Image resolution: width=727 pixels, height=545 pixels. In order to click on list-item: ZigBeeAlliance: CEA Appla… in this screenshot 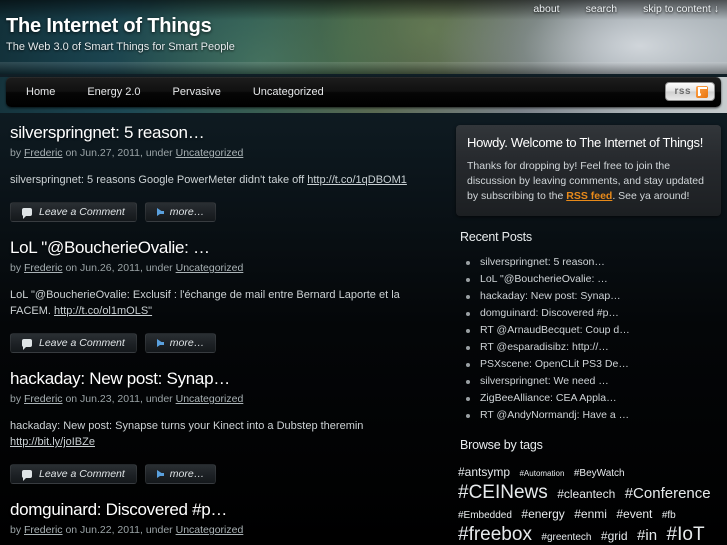, I will do `click(593, 398)`.